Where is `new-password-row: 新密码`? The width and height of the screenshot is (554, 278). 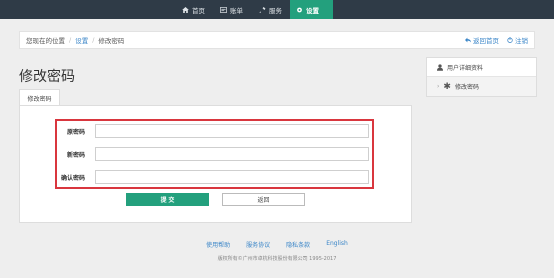
new-password-row: 新密码 is located at coordinates (212, 154).